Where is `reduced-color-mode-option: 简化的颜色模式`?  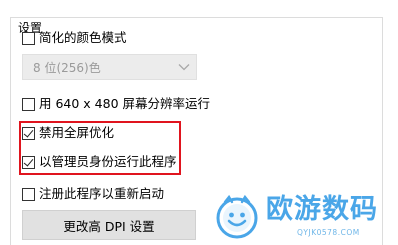
reduced-color-mode-option: 简化的颜色模式 is located at coordinates (74, 38).